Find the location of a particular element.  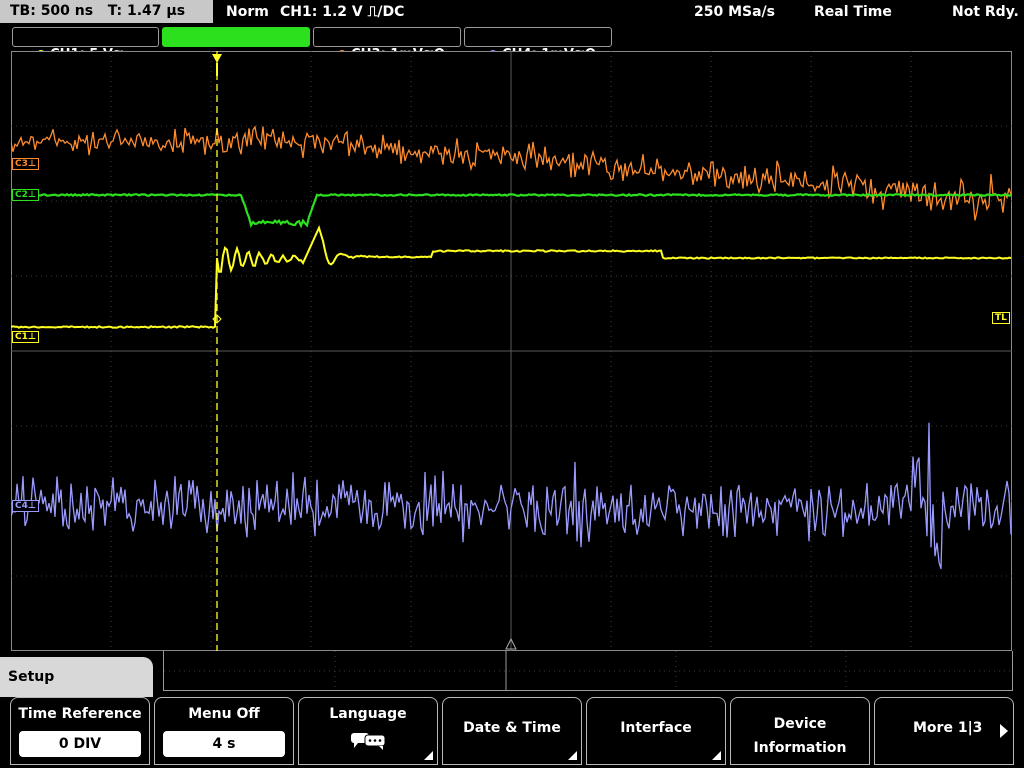

channel-4-tab: CH4: 1mV≅Ω is located at coordinates (538, 44).